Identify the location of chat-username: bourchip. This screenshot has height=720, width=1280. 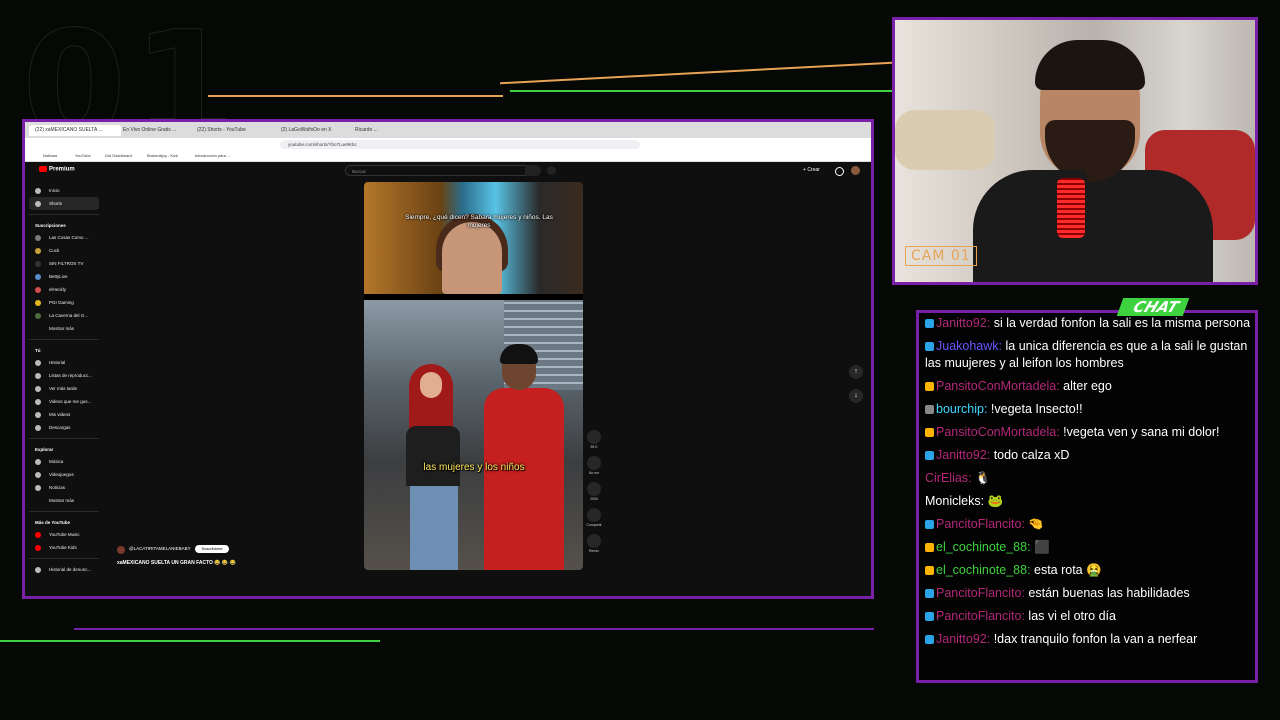
(960, 409).